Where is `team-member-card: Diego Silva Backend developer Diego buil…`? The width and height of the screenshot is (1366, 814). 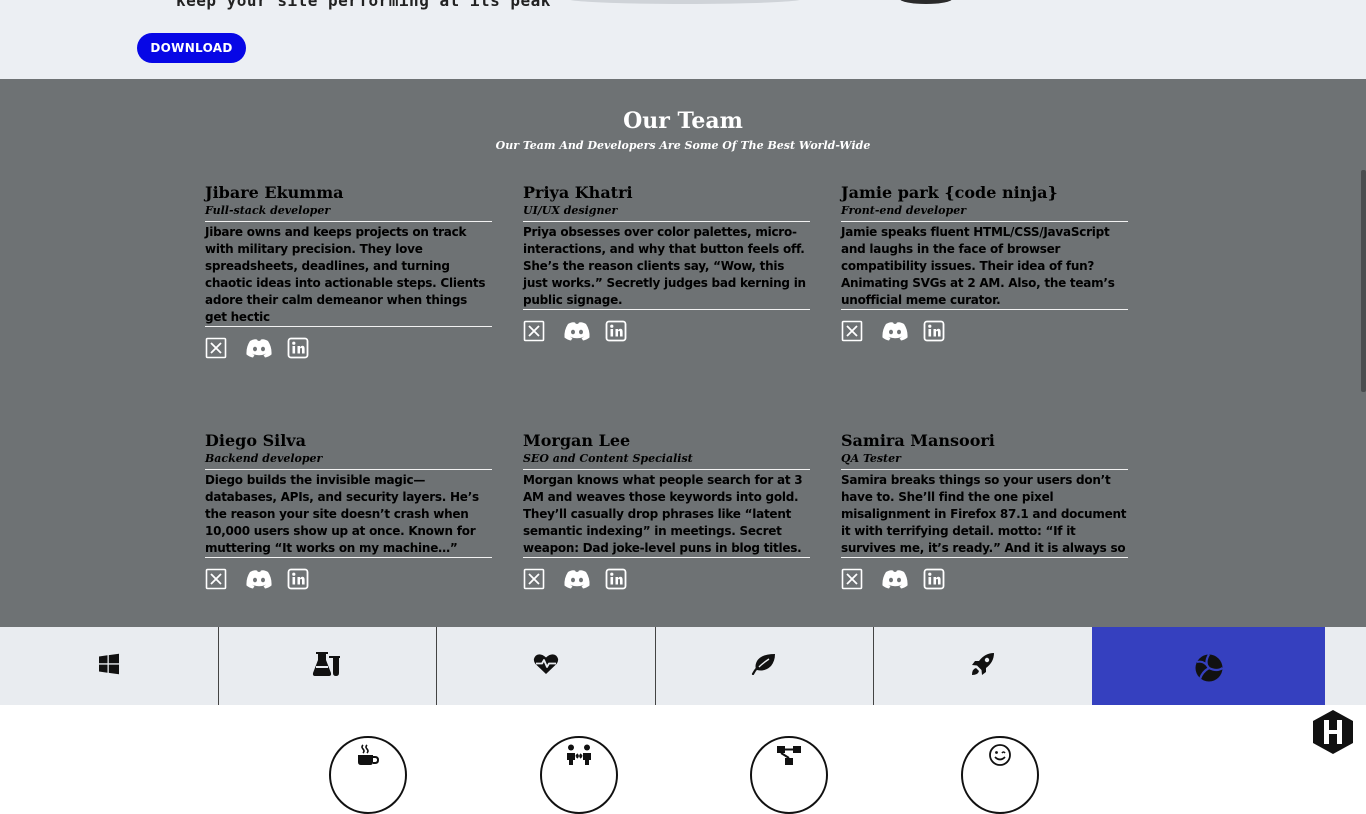
team-member-card: Diego Silva Backend developer Diego buil… is located at coordinates (348, 510).